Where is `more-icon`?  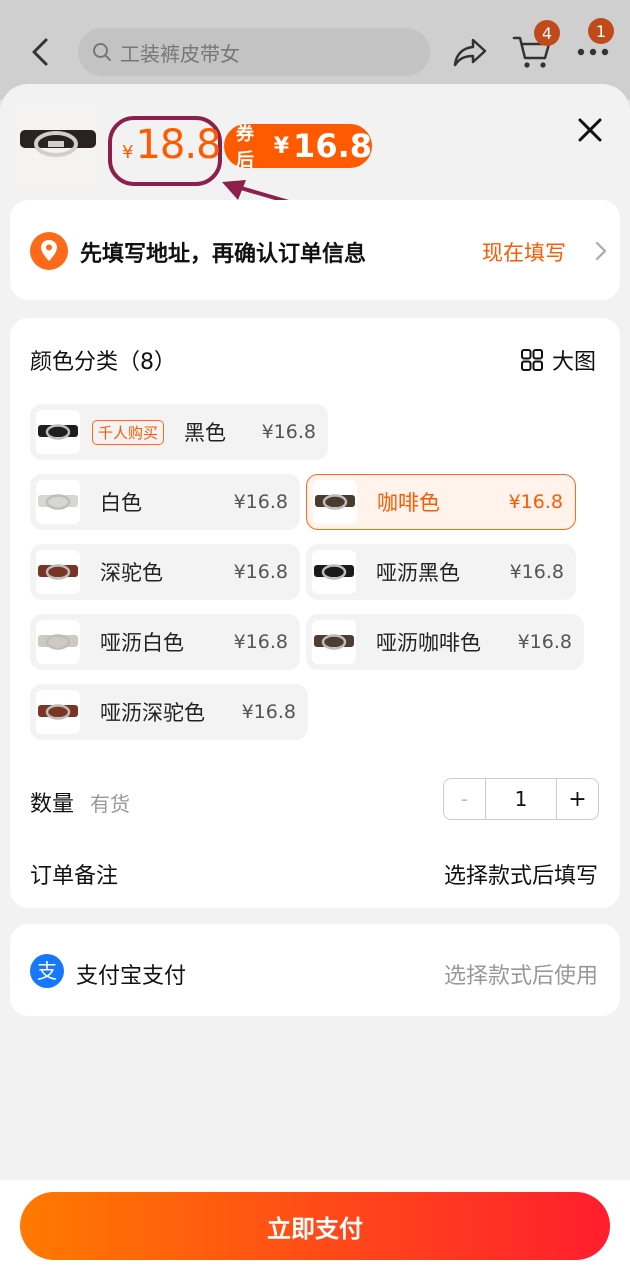 more-icon is located at coordinates (593, 52).